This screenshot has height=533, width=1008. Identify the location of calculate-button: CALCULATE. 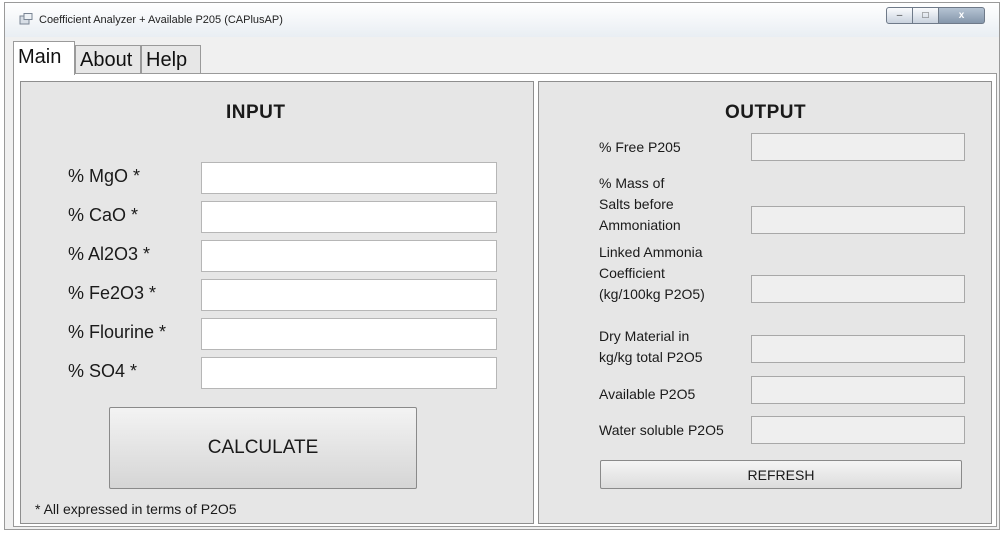
(263, 448).